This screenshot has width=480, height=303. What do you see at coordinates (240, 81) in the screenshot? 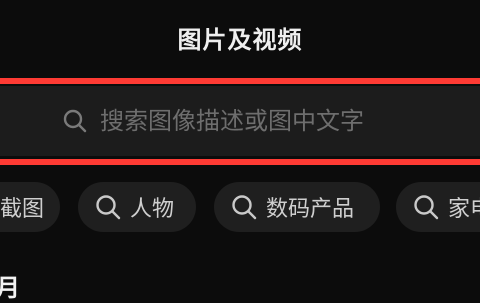
I see `highlight-line-top` at bounding box center [240, 81].